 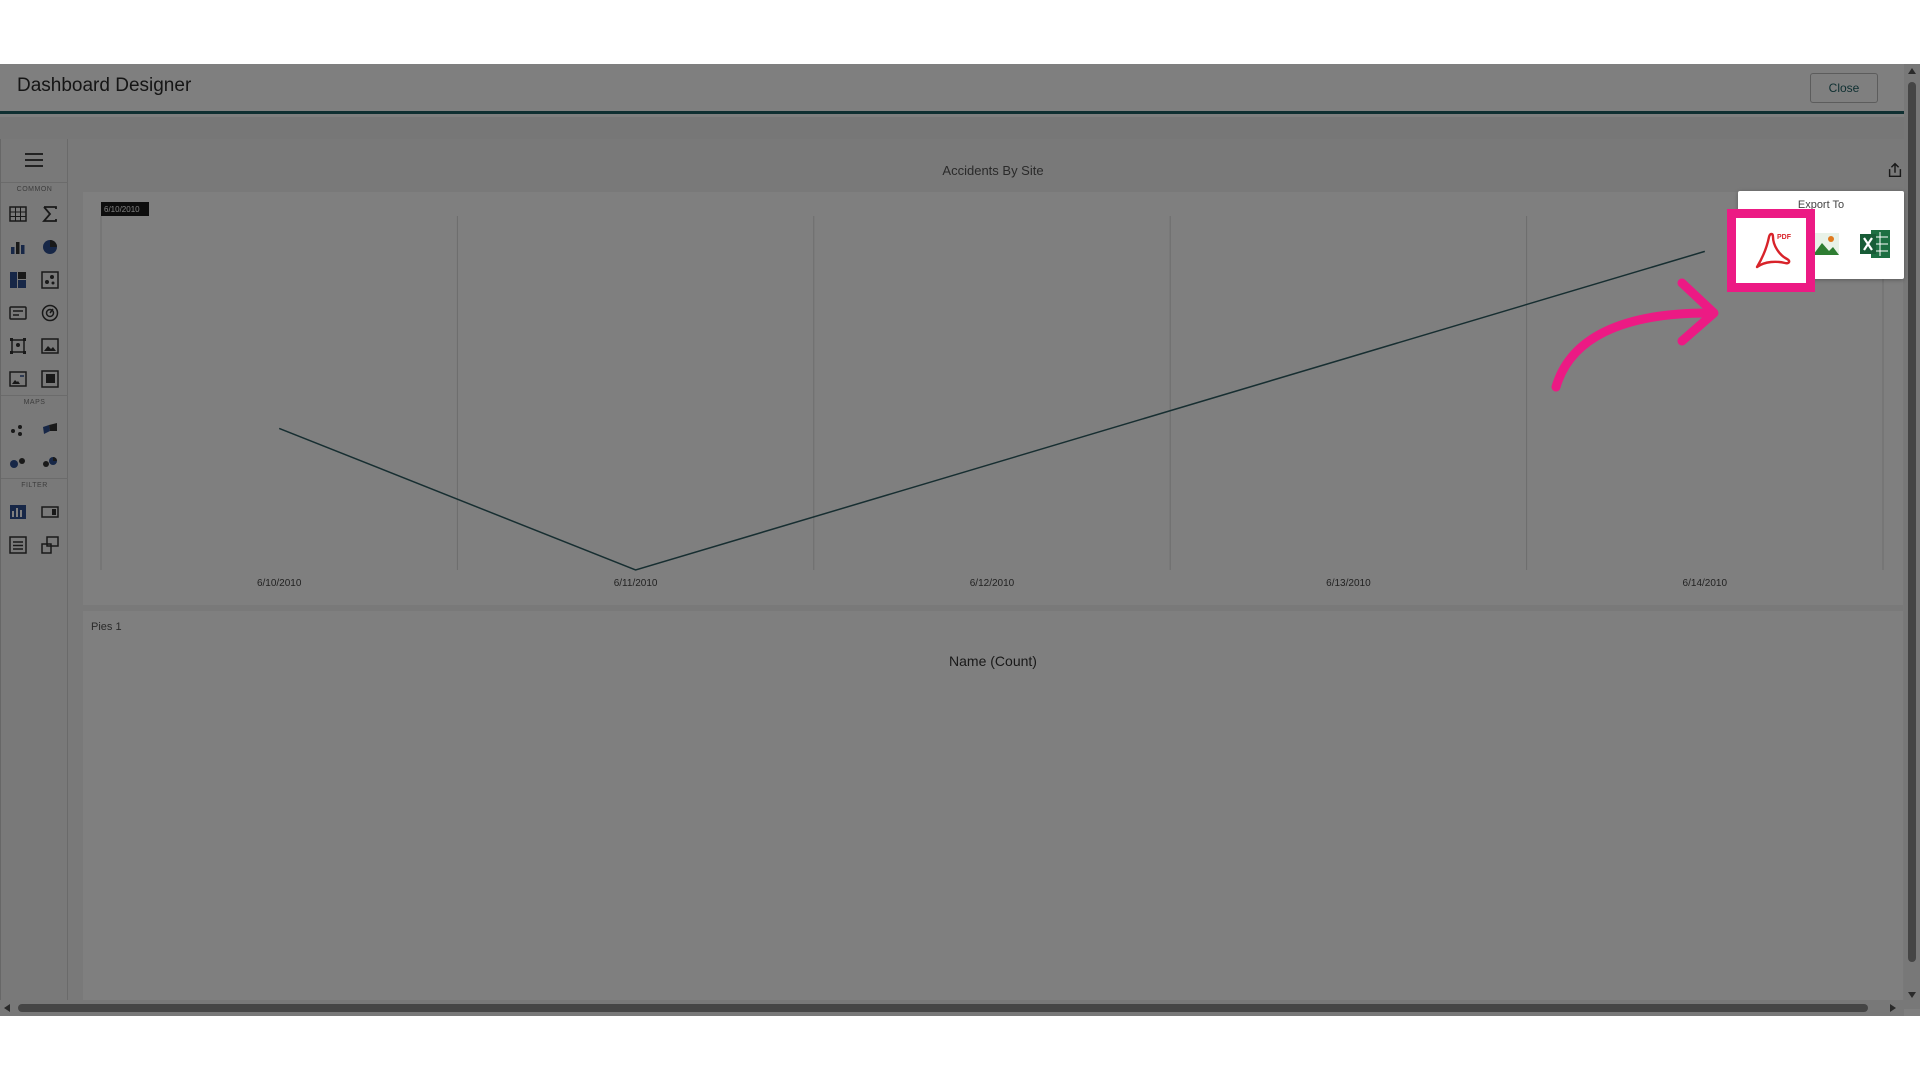 I want to click on text-image-widget-icon, so click(x=18, y=379).